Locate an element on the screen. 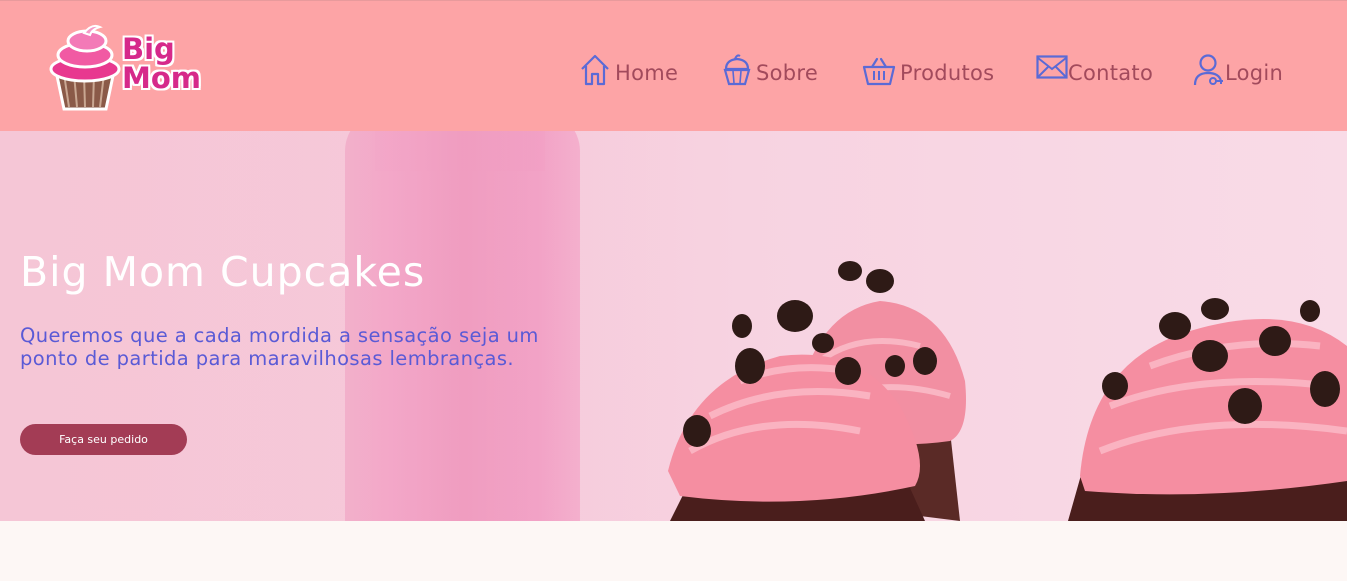 The height and width of the screenshot is (581, 1347). logo-text: Big Mom is located at coordinates (161, 64).